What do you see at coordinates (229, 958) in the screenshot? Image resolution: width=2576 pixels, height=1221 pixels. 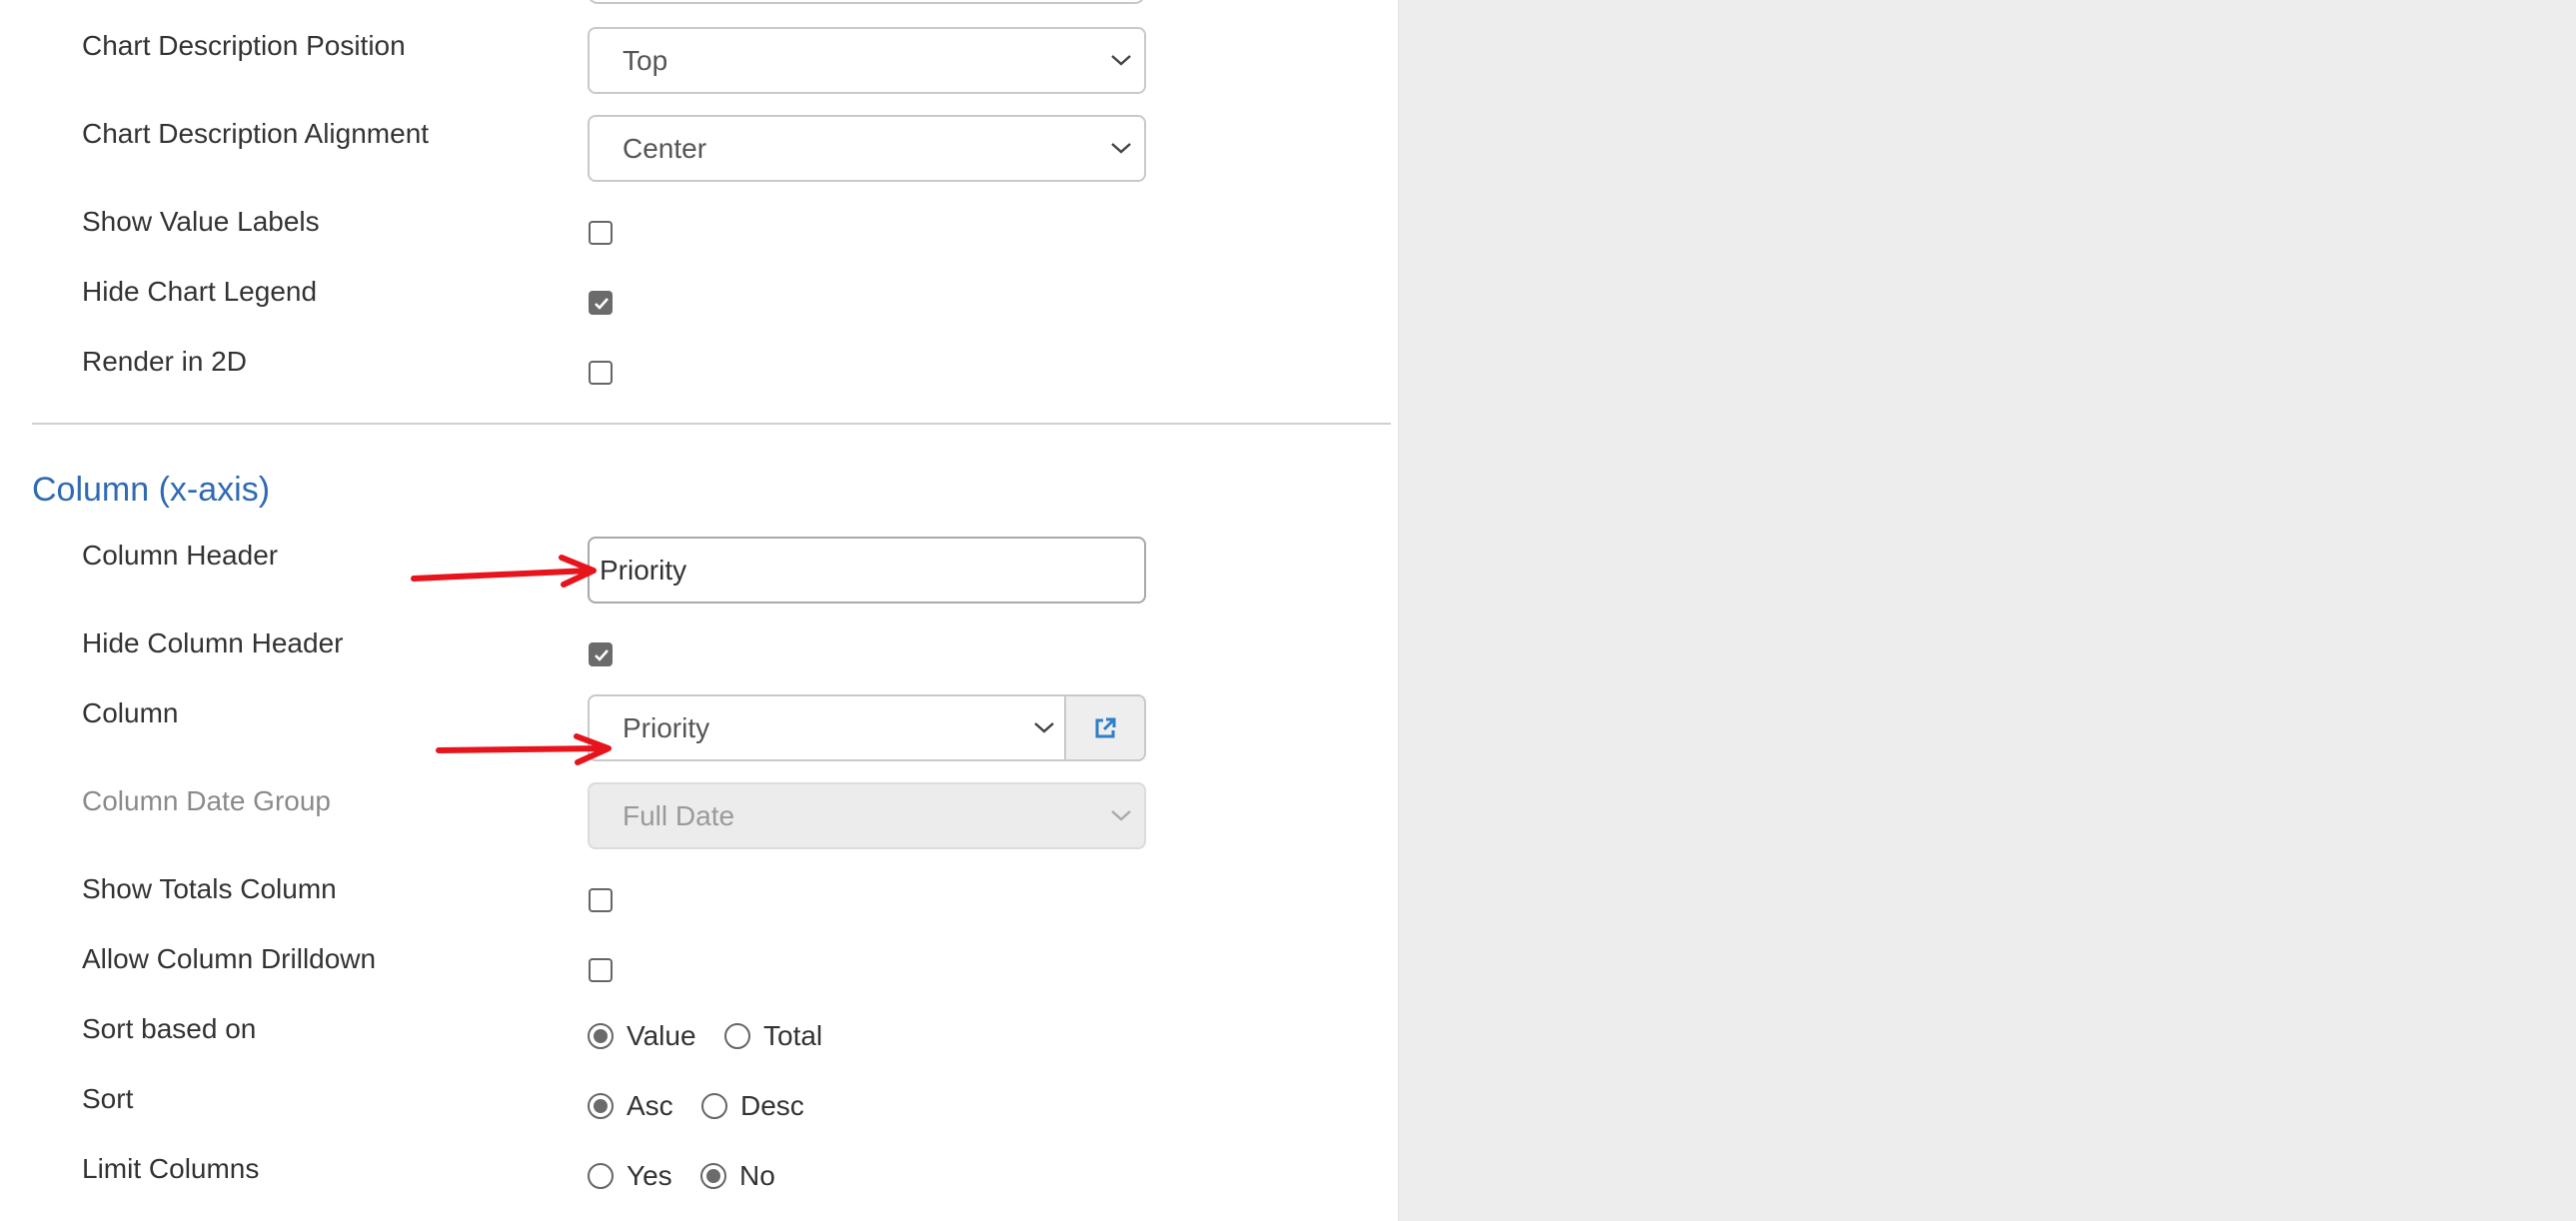 I see `allow-column-drilldown-label: Allow Column Drilldown` at bounding box center [229, 958].